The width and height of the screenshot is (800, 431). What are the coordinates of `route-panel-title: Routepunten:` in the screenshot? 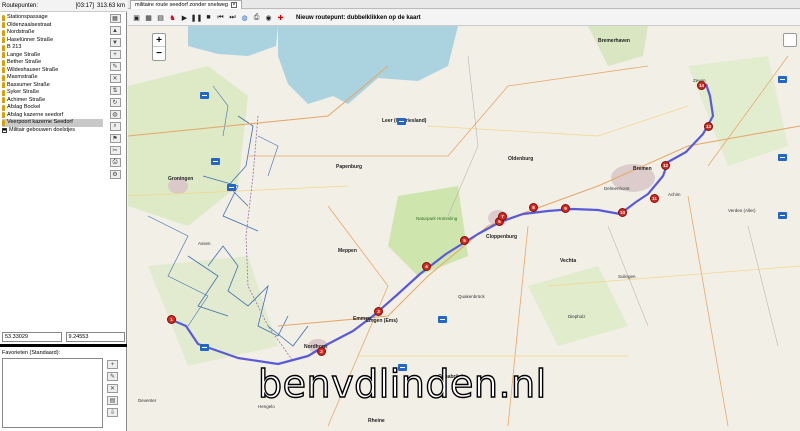 It's located at (20, 5).